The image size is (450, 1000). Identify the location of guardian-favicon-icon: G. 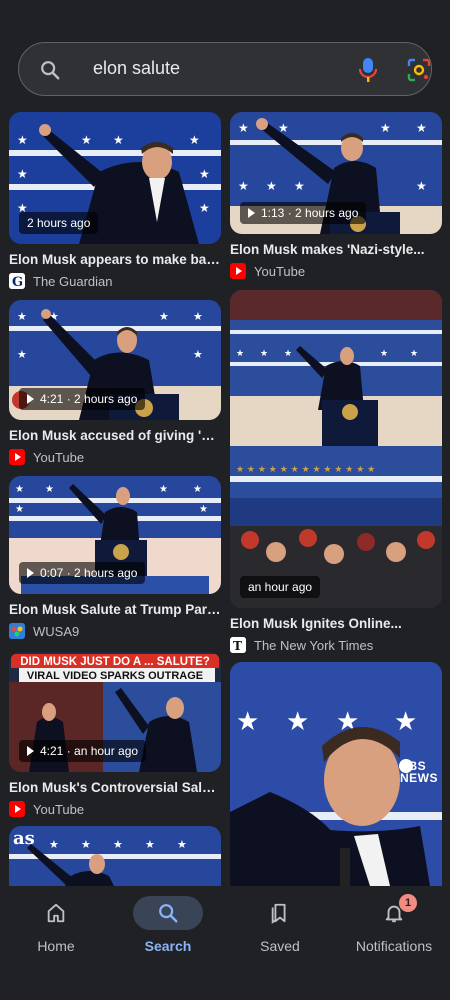
(17, 281).